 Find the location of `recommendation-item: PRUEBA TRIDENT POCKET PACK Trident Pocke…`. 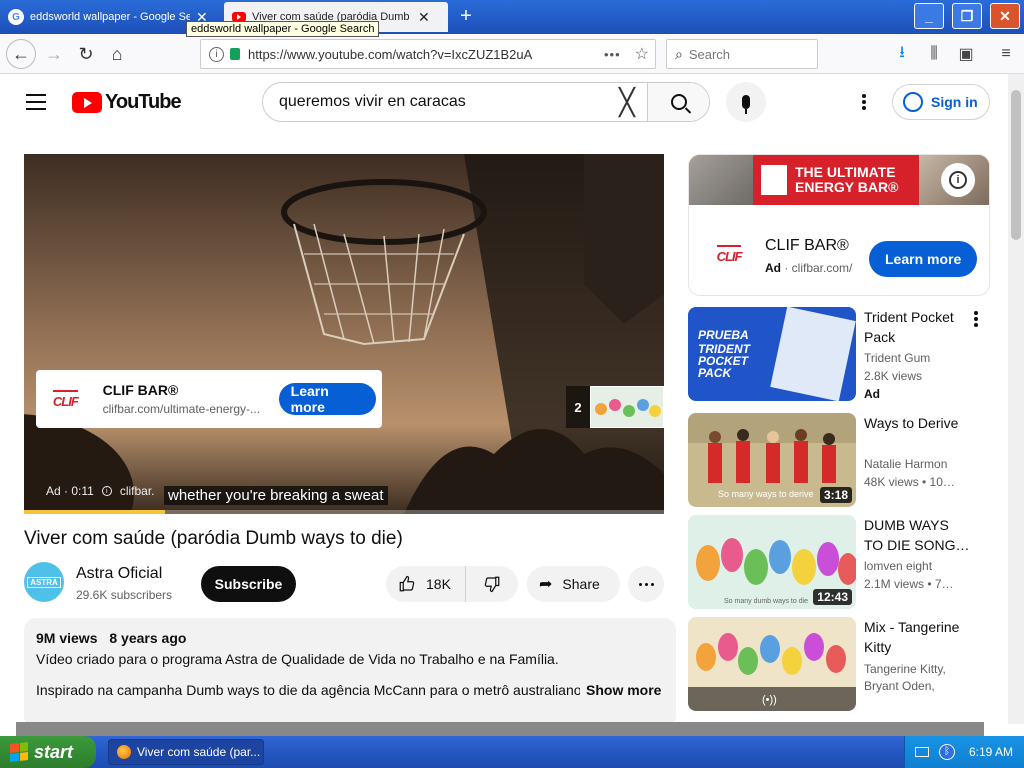

recommendation-item: PRUEBA TRIDENT POCKET PACK Trident Pocke… is located at coordinates (839, 354).